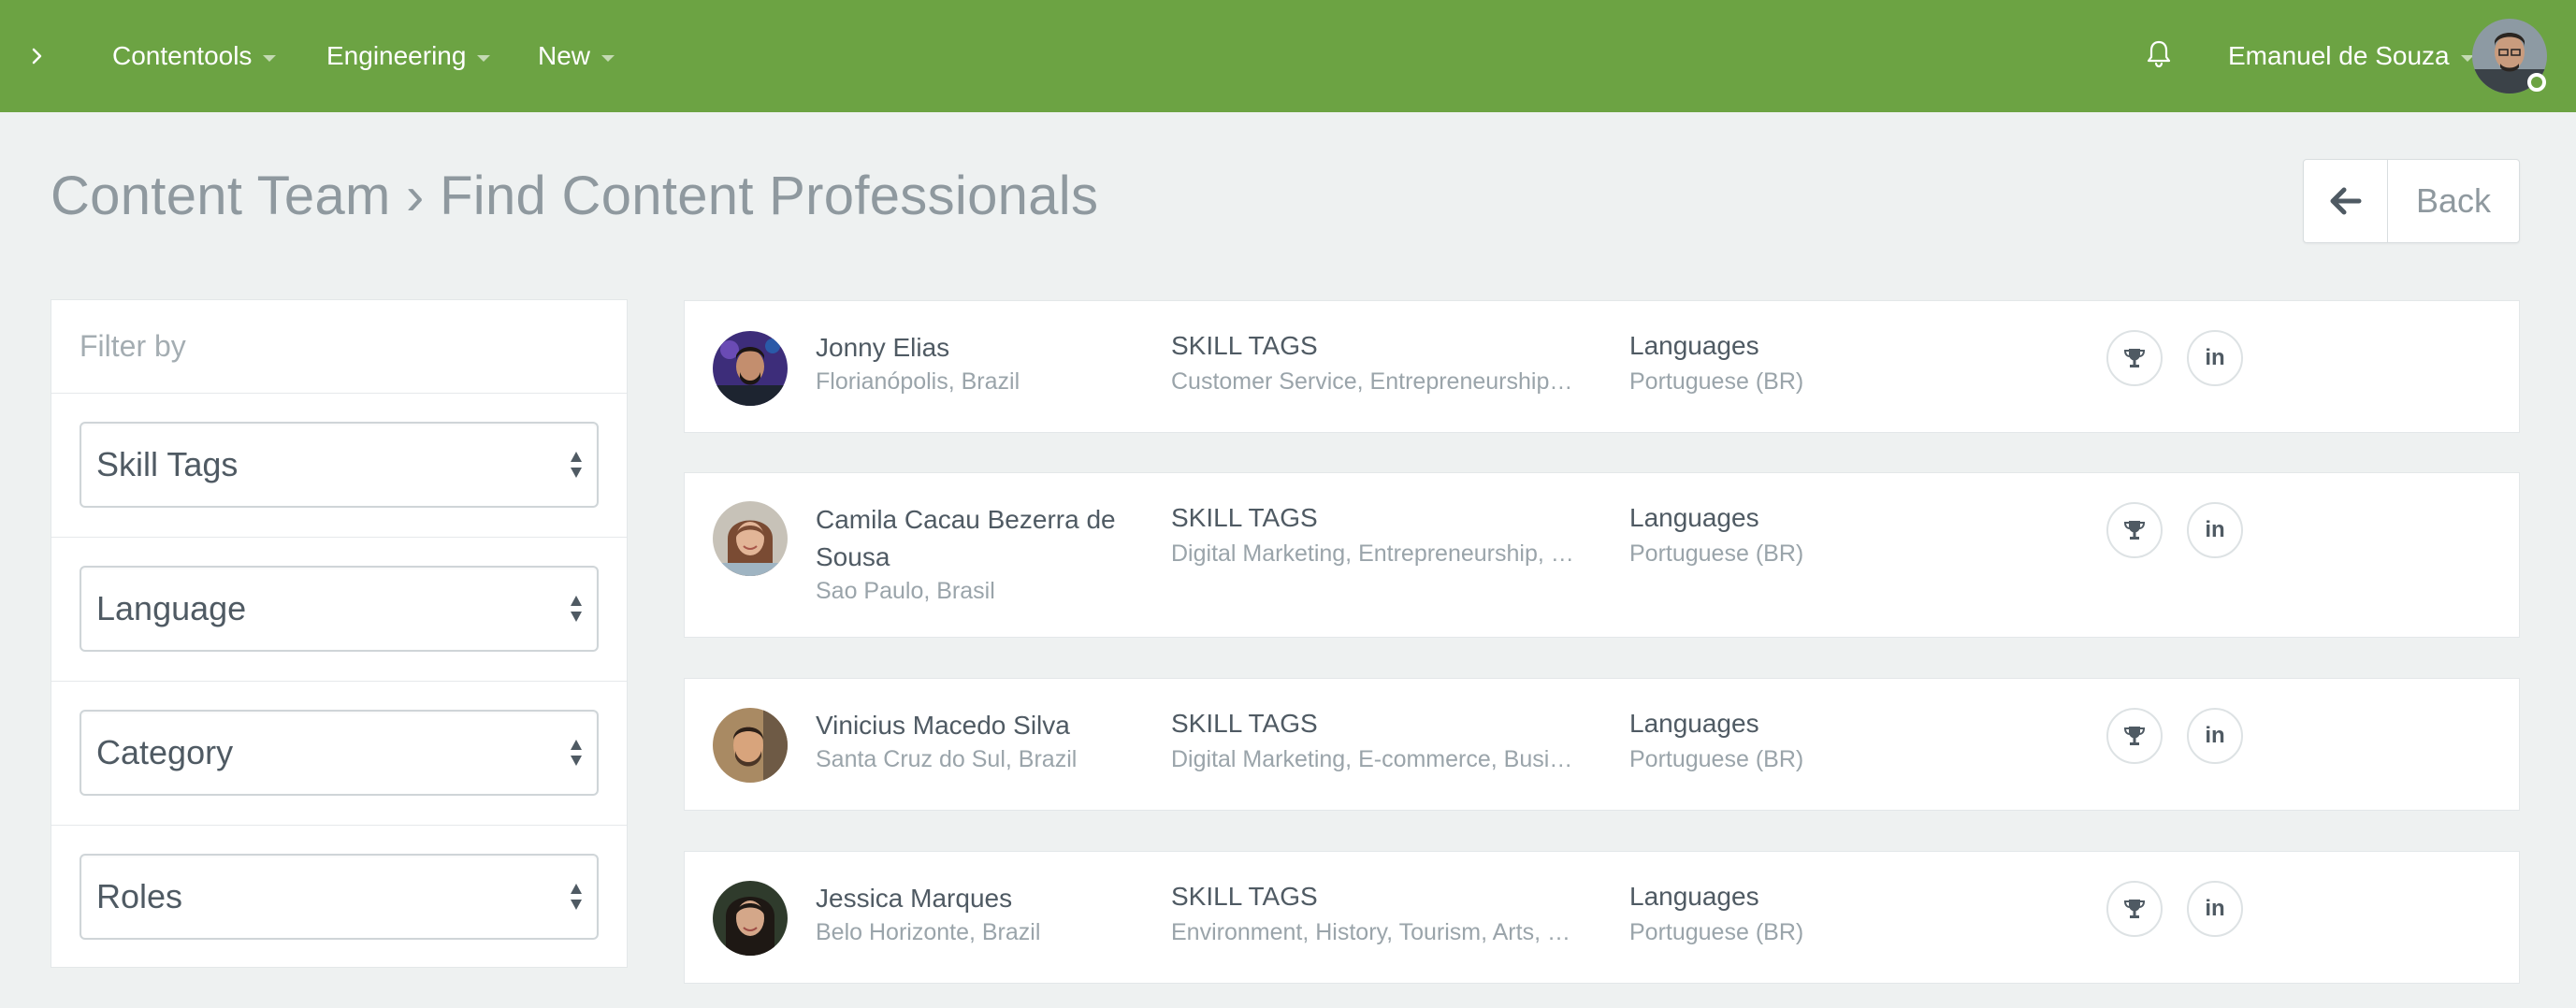  I want to click on roles-select-label: Roles, so click(139, 896).